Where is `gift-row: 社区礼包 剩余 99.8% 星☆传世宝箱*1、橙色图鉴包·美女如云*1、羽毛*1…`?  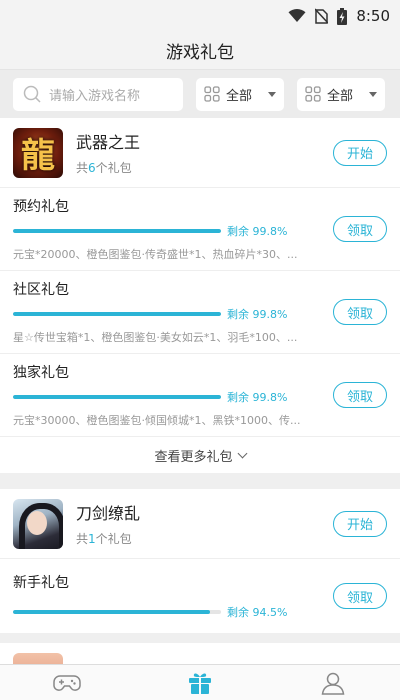 gift-row: 社区礼包 剩余 99.8% 星☆传世宝箱*1、橙色图鉴包·美女如云*1、羽毛*1… is located at coordinates (200, 312).